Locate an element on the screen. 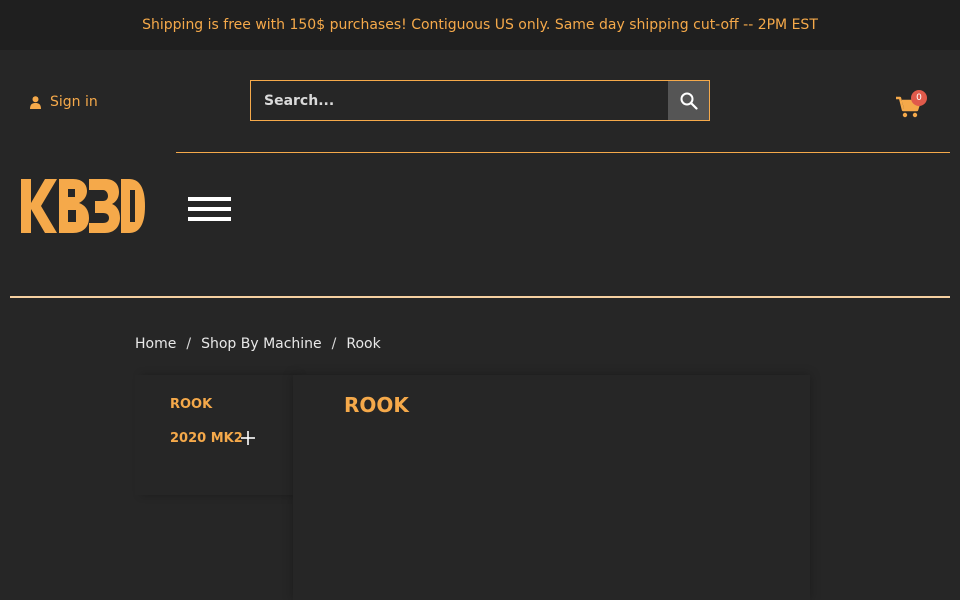 This screenshot has width=960, height=600. menu-toggle is located at coordinates (209, 211).